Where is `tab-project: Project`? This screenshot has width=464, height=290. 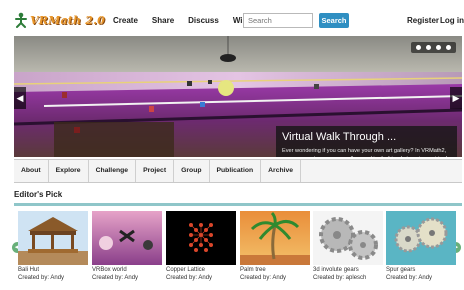
tab-project: Project is located at coordinates (155, 171).